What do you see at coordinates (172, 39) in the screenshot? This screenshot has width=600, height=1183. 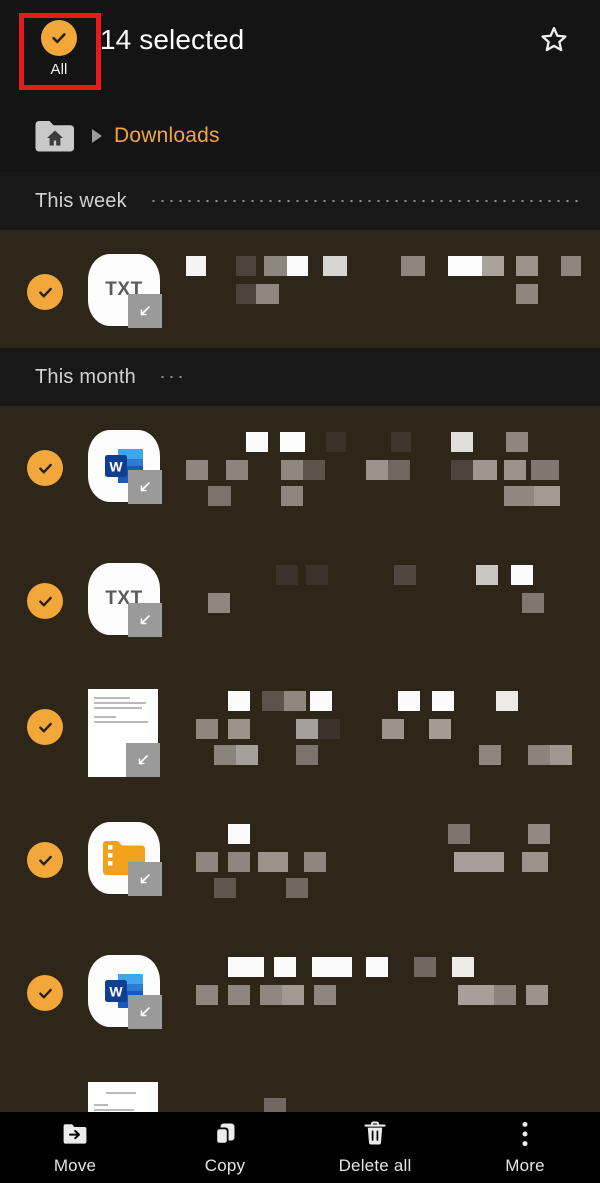 I see `selection-count-label: 14 selected` at bounding box center [172, 39].